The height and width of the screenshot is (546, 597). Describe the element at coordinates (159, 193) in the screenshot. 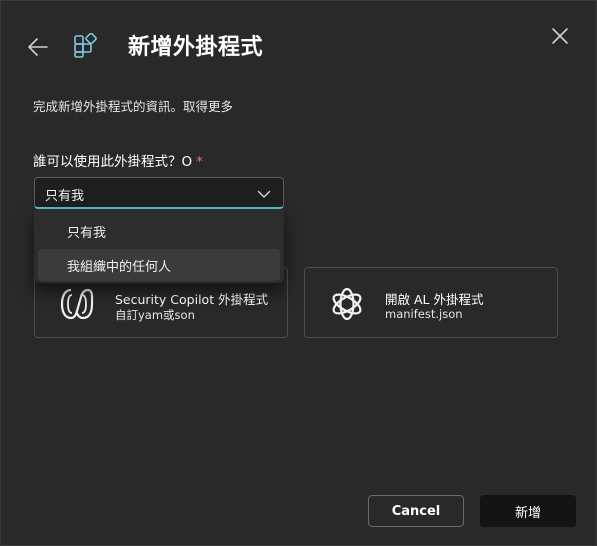

I see `visibility-select: 只有我` at that location.